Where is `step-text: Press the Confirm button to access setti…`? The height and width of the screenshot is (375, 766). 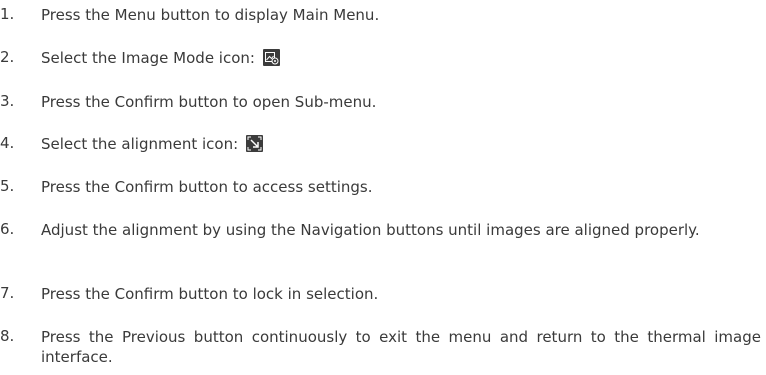 step-text: Press the Confirm button to access setti… is located at coordinates (207, 187).